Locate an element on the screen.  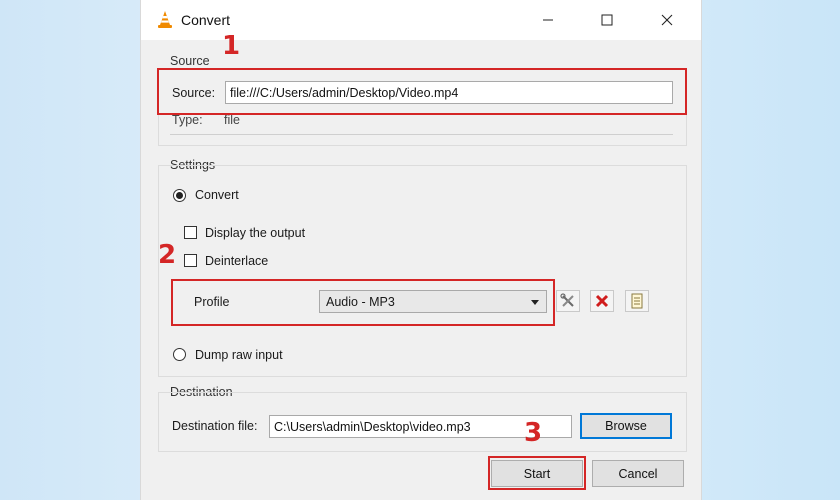
profile-highlight-box is located at coordinates (363, 302).